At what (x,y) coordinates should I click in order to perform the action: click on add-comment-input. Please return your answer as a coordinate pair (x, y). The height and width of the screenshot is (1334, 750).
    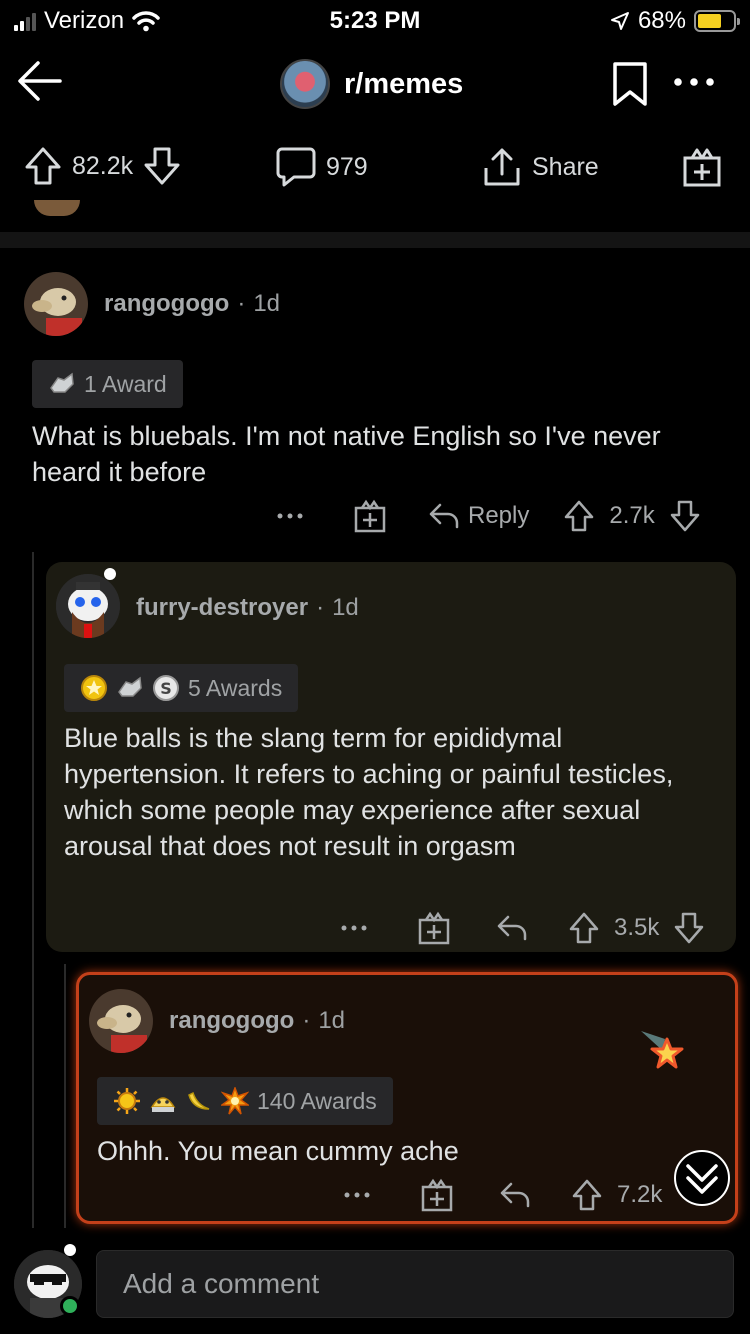
    Looking at the image, I should click on (415, 1284).